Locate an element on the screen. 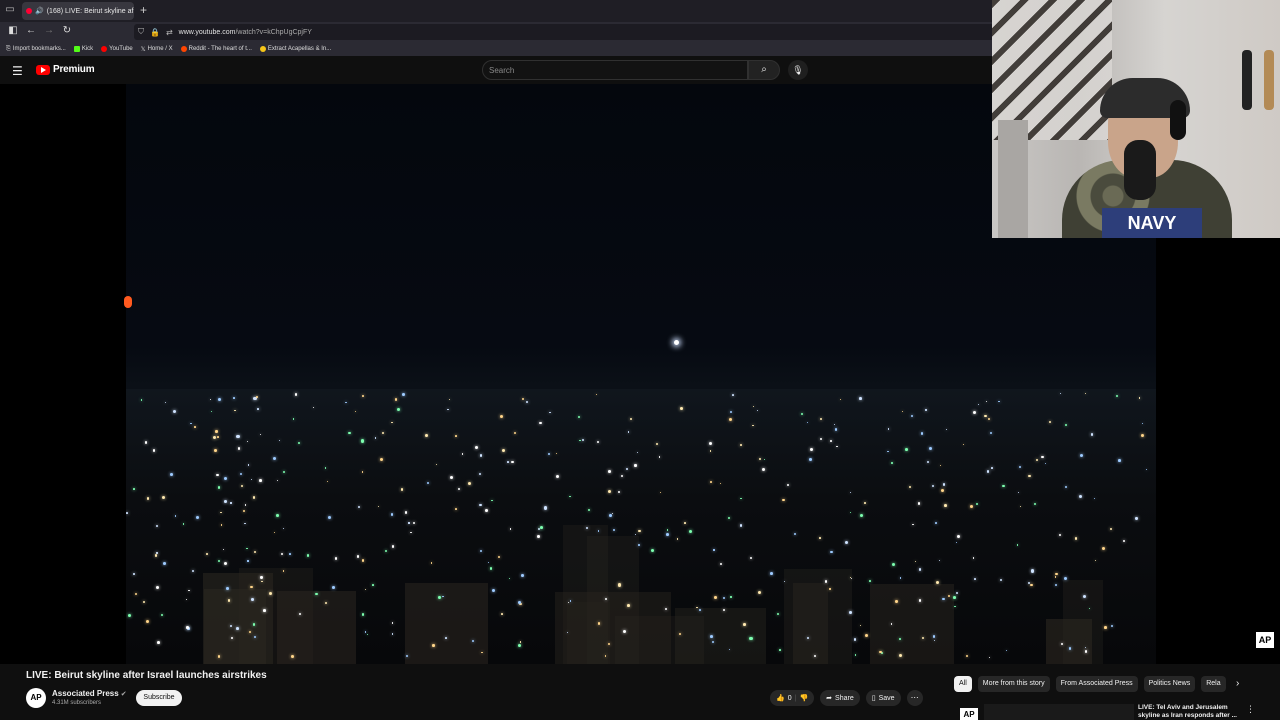 Image resolution: width=1280 pixels, height=720 pixels. youtube-play-icon is located at coordinates (43, 69).